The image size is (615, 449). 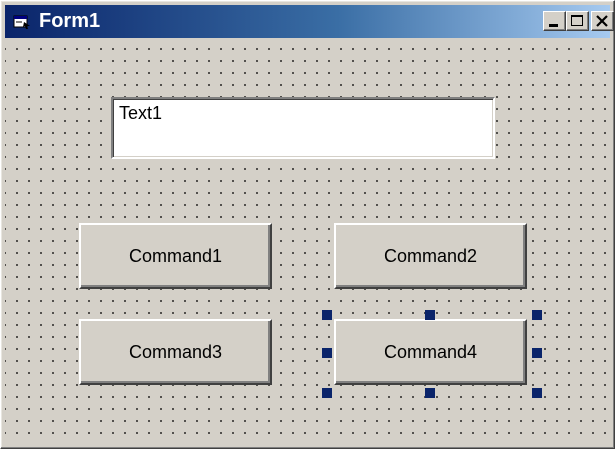 What do you see at coordinates (537, 315) in the screenshot?
I see `resize-handle-top-right` at bounding box center [537, 315].